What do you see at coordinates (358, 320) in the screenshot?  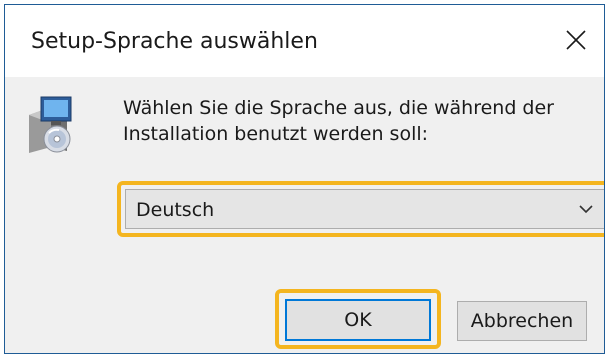 I see `ok-button: OK` at bounding box center [358, 320].